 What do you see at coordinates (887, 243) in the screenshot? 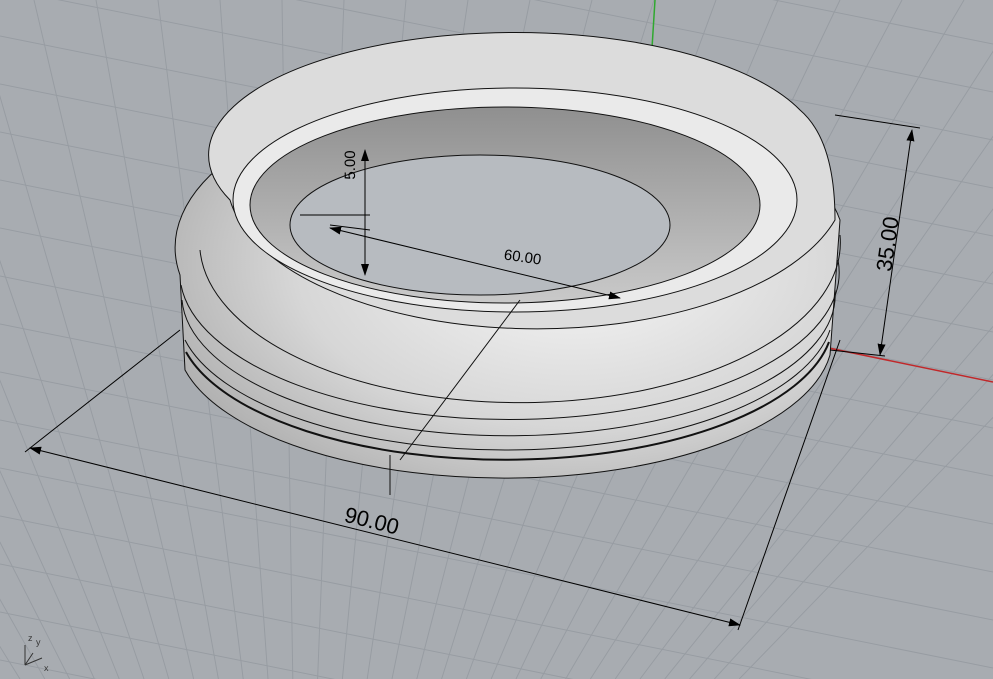
I see `dimension-label: 35.00` at bounding box center [887, 243].